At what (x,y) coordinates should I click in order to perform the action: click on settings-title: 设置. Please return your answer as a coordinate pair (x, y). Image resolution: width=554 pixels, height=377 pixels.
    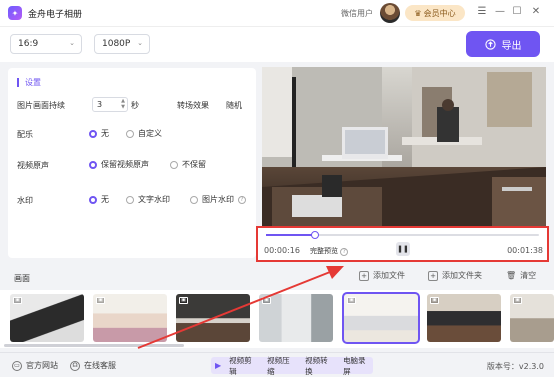
    Looking at the image, I should click on (29, 82).